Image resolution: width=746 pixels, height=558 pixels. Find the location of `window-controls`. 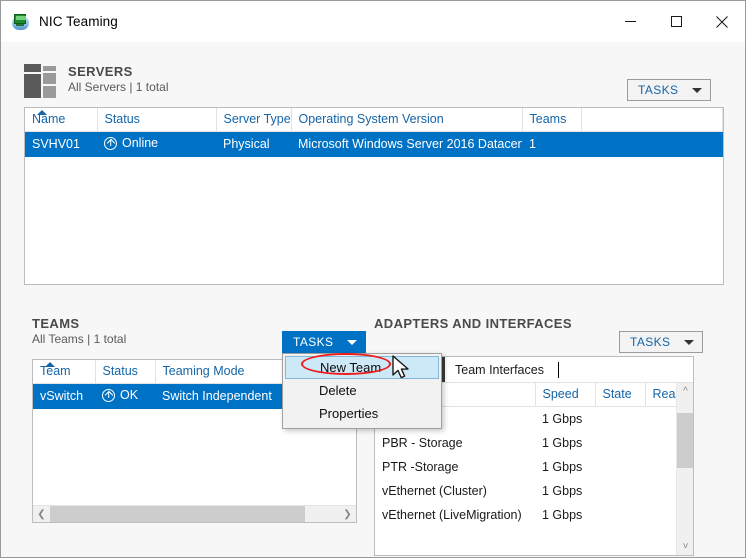

window-controls is located at coordinates (676, 21).